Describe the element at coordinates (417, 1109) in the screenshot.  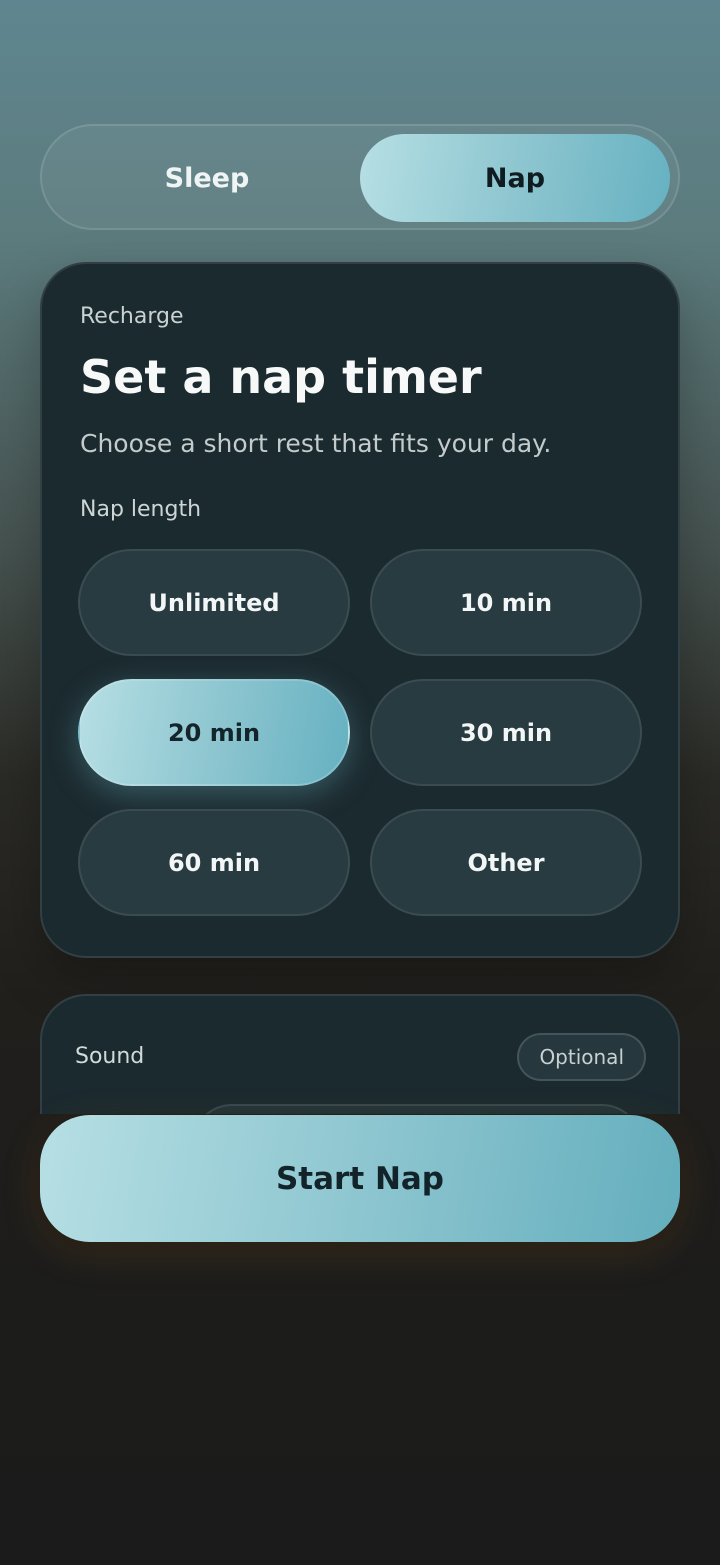
I see `sound-selector` at that location.